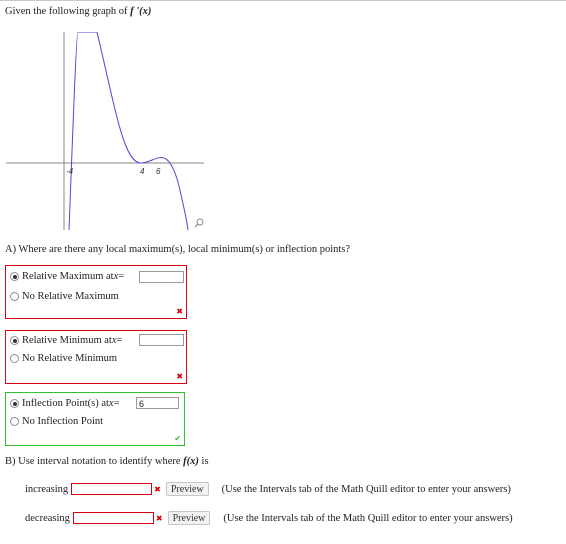  Describe the element at coordinates (116, 403) in the screenshot. I see `inflection-eq: =` at that location.